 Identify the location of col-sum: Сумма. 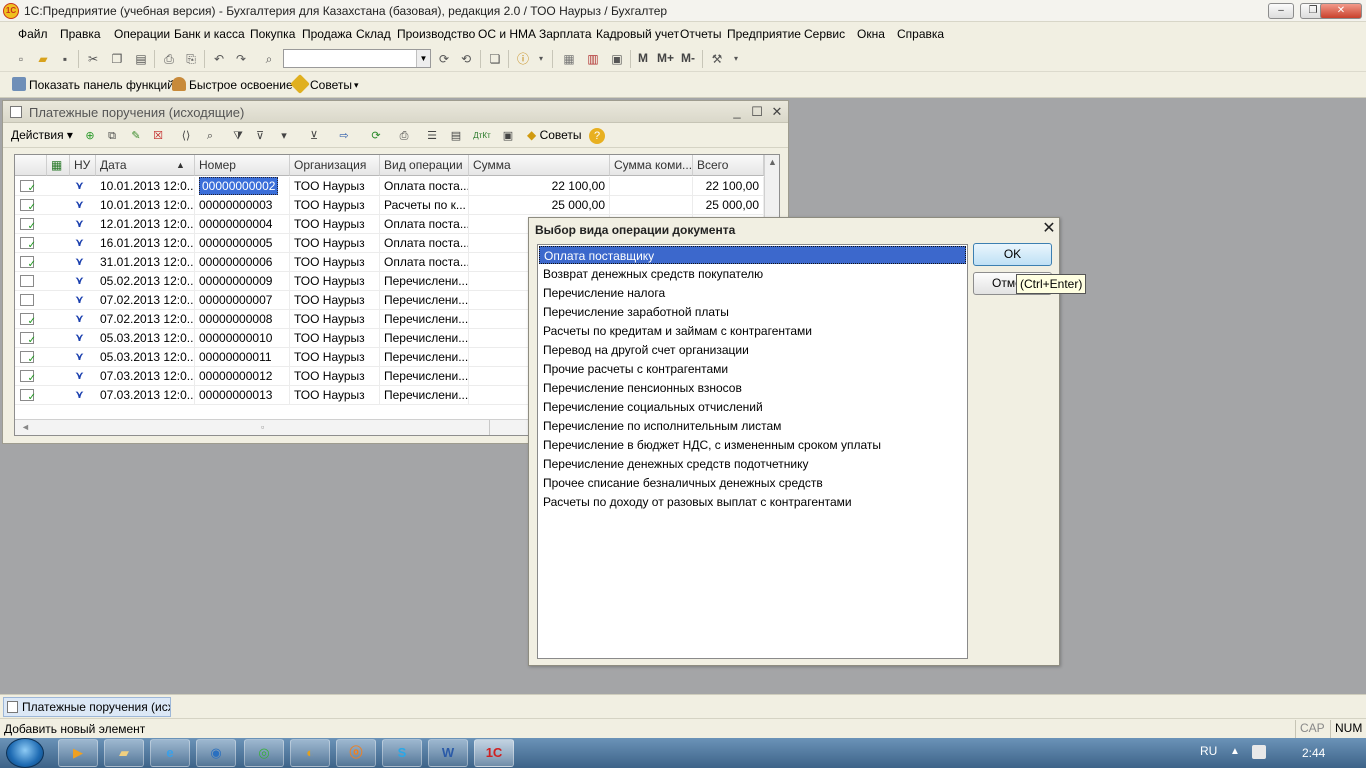
(539, 165).